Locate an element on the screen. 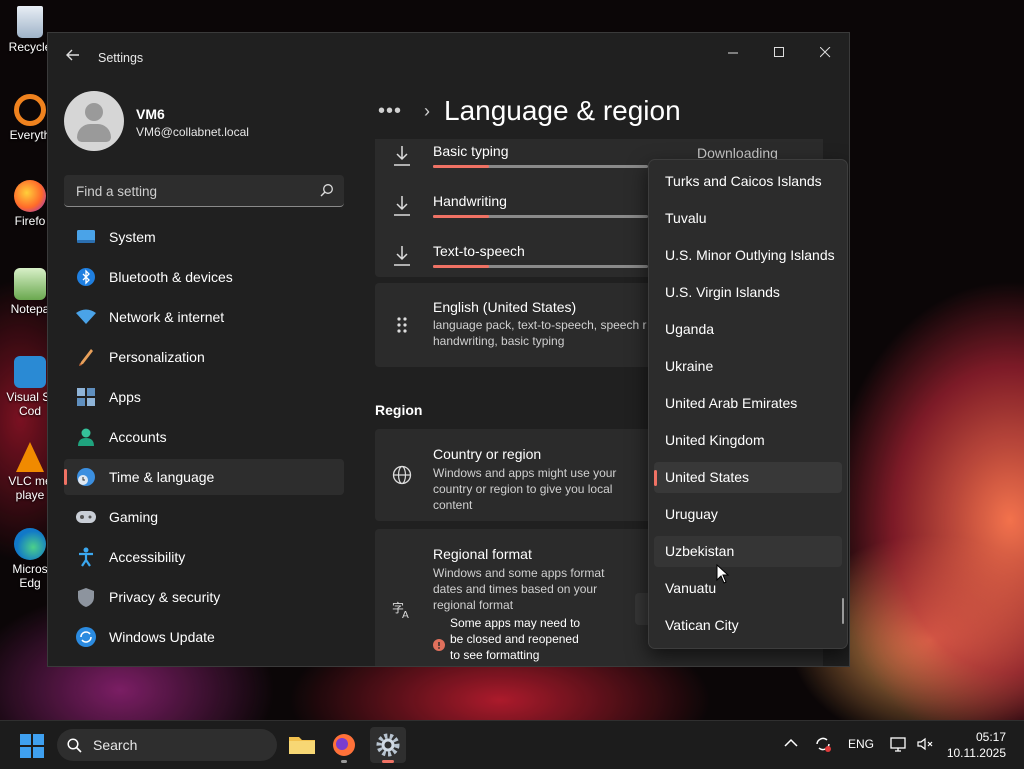 This screenshot has width=1024, height=769. breadcrumb-more-button: ••• is located at coordinates (393, 111).